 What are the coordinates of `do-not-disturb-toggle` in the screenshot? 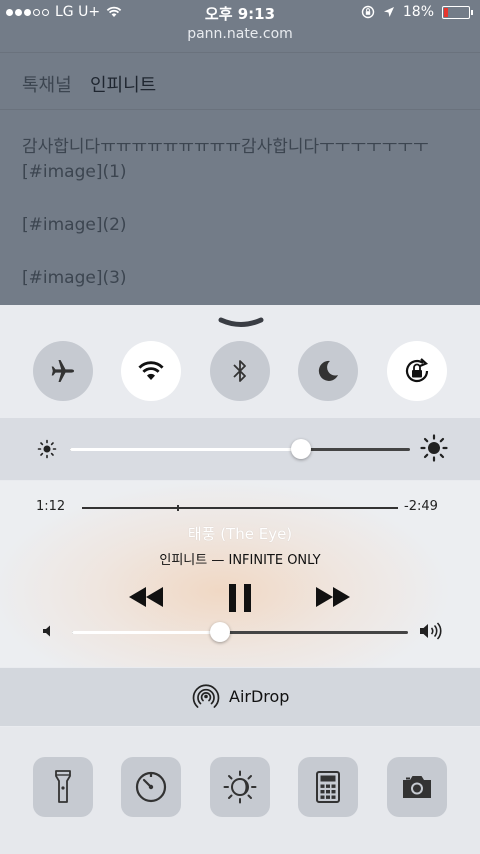 It's located at (328, 371).